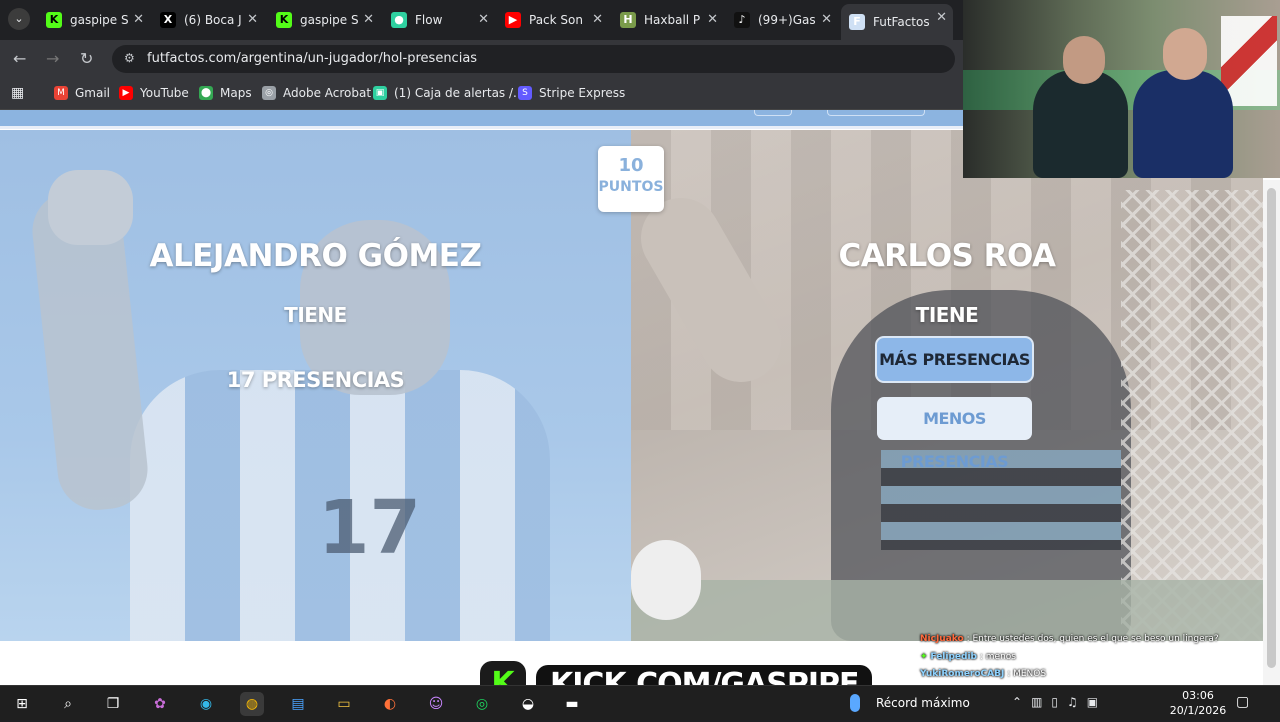 Image resolution: width=1280 pixels, height=722 pixels. Describe the element at coordinates (1242, 702) in the screenshot. I see `notifications-icon: ▢` at that location.